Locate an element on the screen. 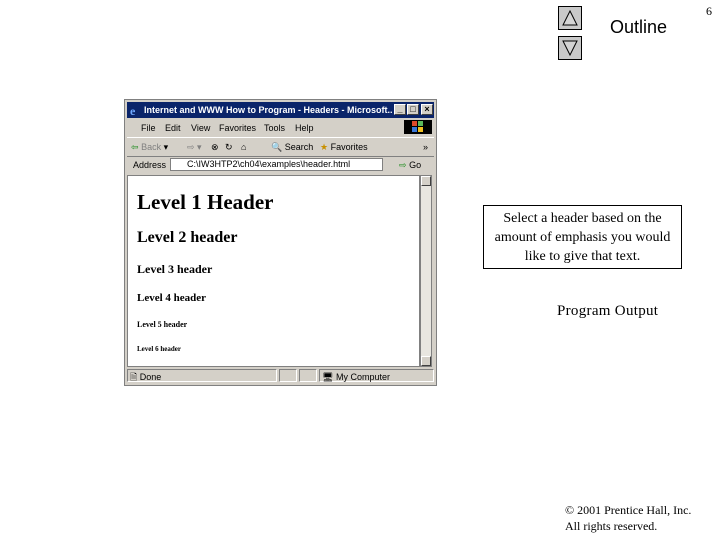 Image resolution: width=720 pixels, height=540 pixels. outline-link: Outline is located at coordinates (638, 27).